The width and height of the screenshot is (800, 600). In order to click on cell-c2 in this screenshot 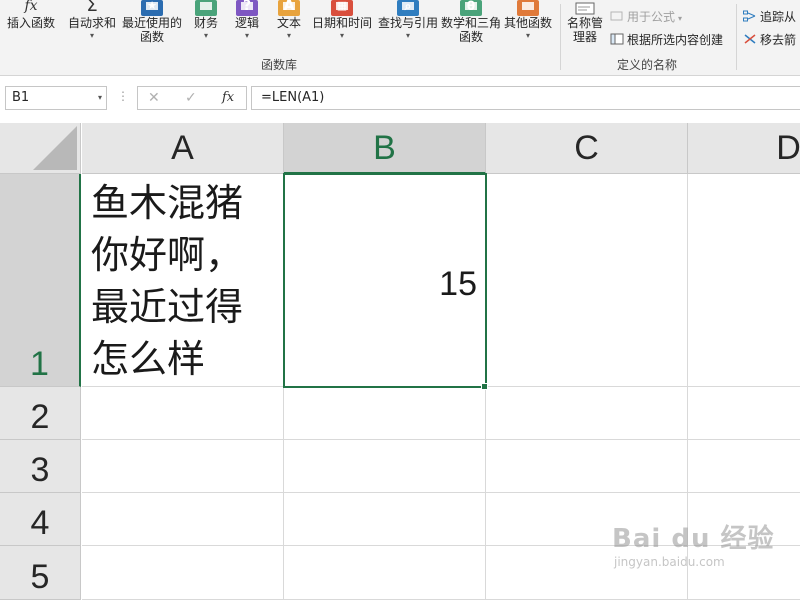, I will do `click(587, 413)`.